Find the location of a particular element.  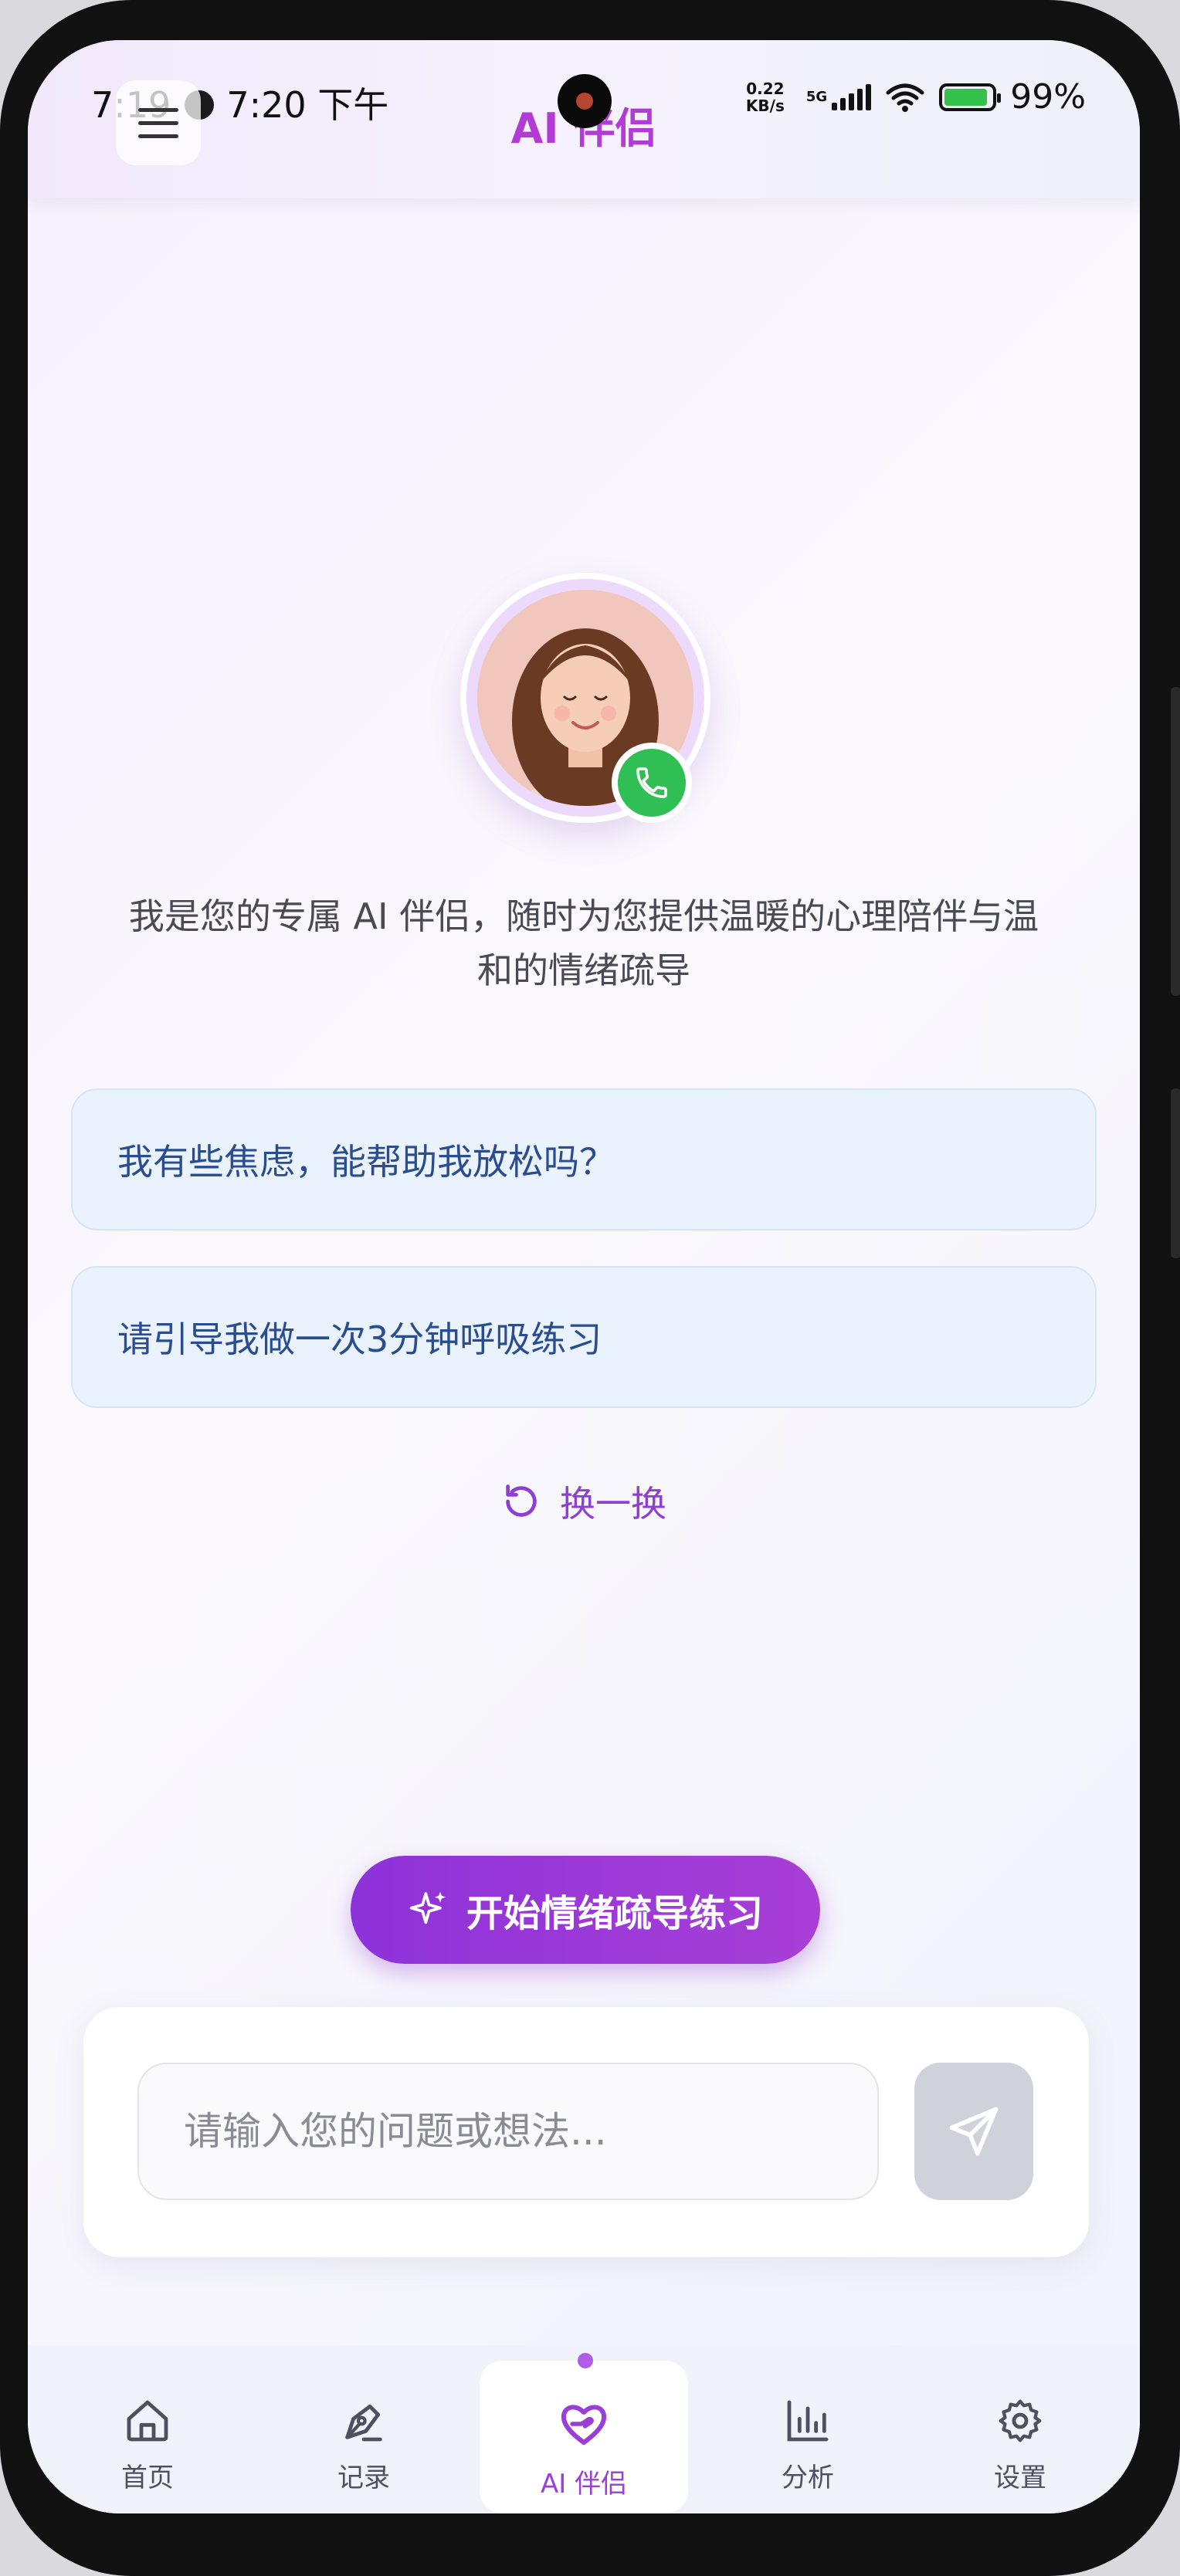

sparkle-icon is located at coordinates (427, 1907).